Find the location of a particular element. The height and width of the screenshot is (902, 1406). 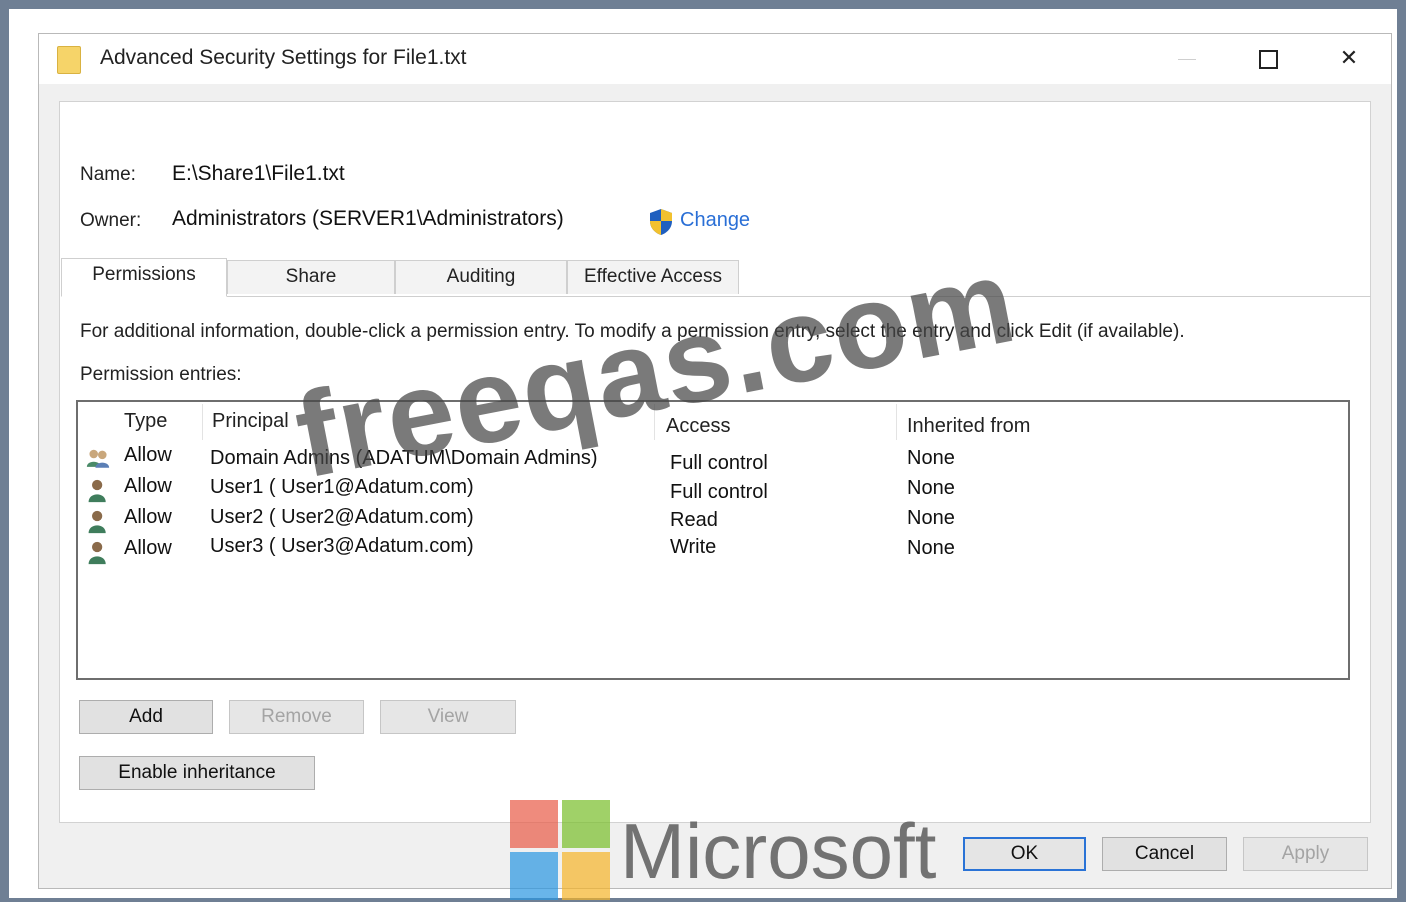

tab-auditing: Auditing is located at coordinates (481, 277).